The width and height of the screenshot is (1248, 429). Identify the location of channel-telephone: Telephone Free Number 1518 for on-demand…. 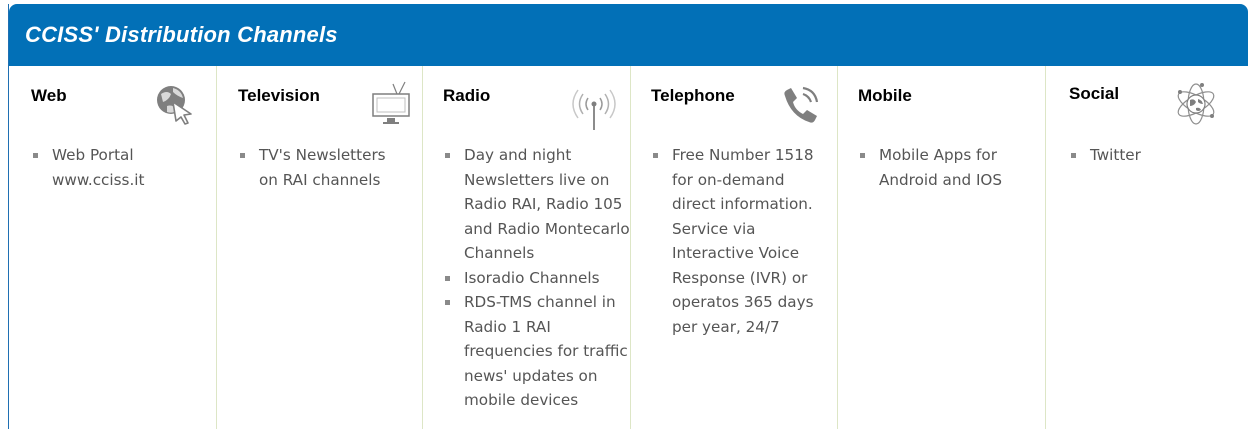
(734, 247).